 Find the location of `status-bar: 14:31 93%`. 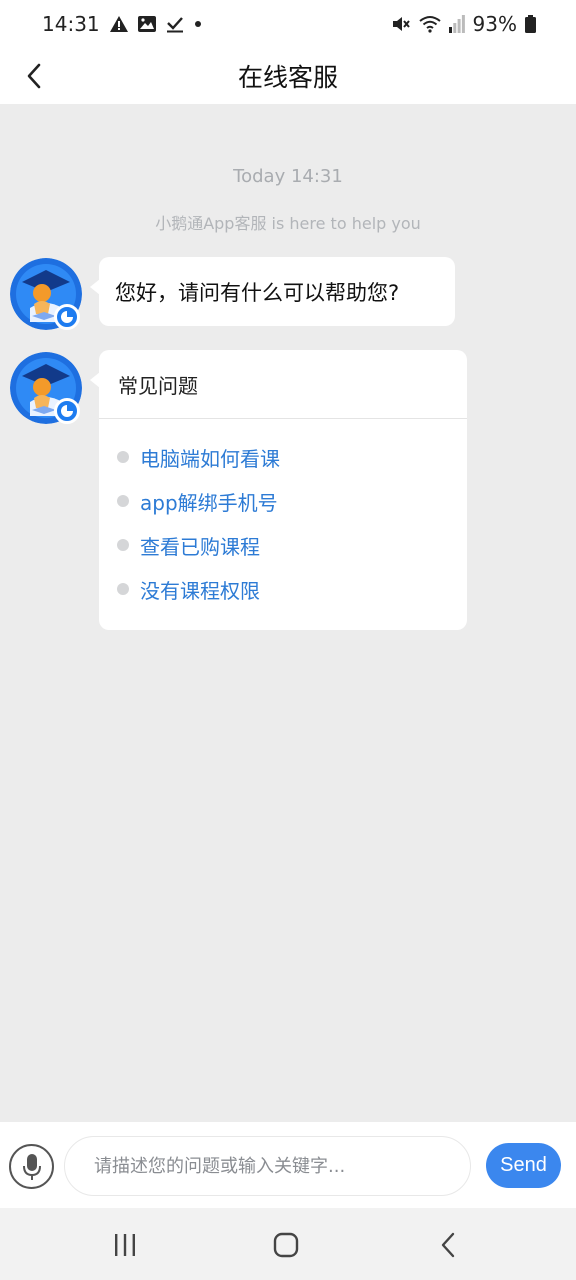

status-bar: 14:31 93% is located at coordinates (288, 24).